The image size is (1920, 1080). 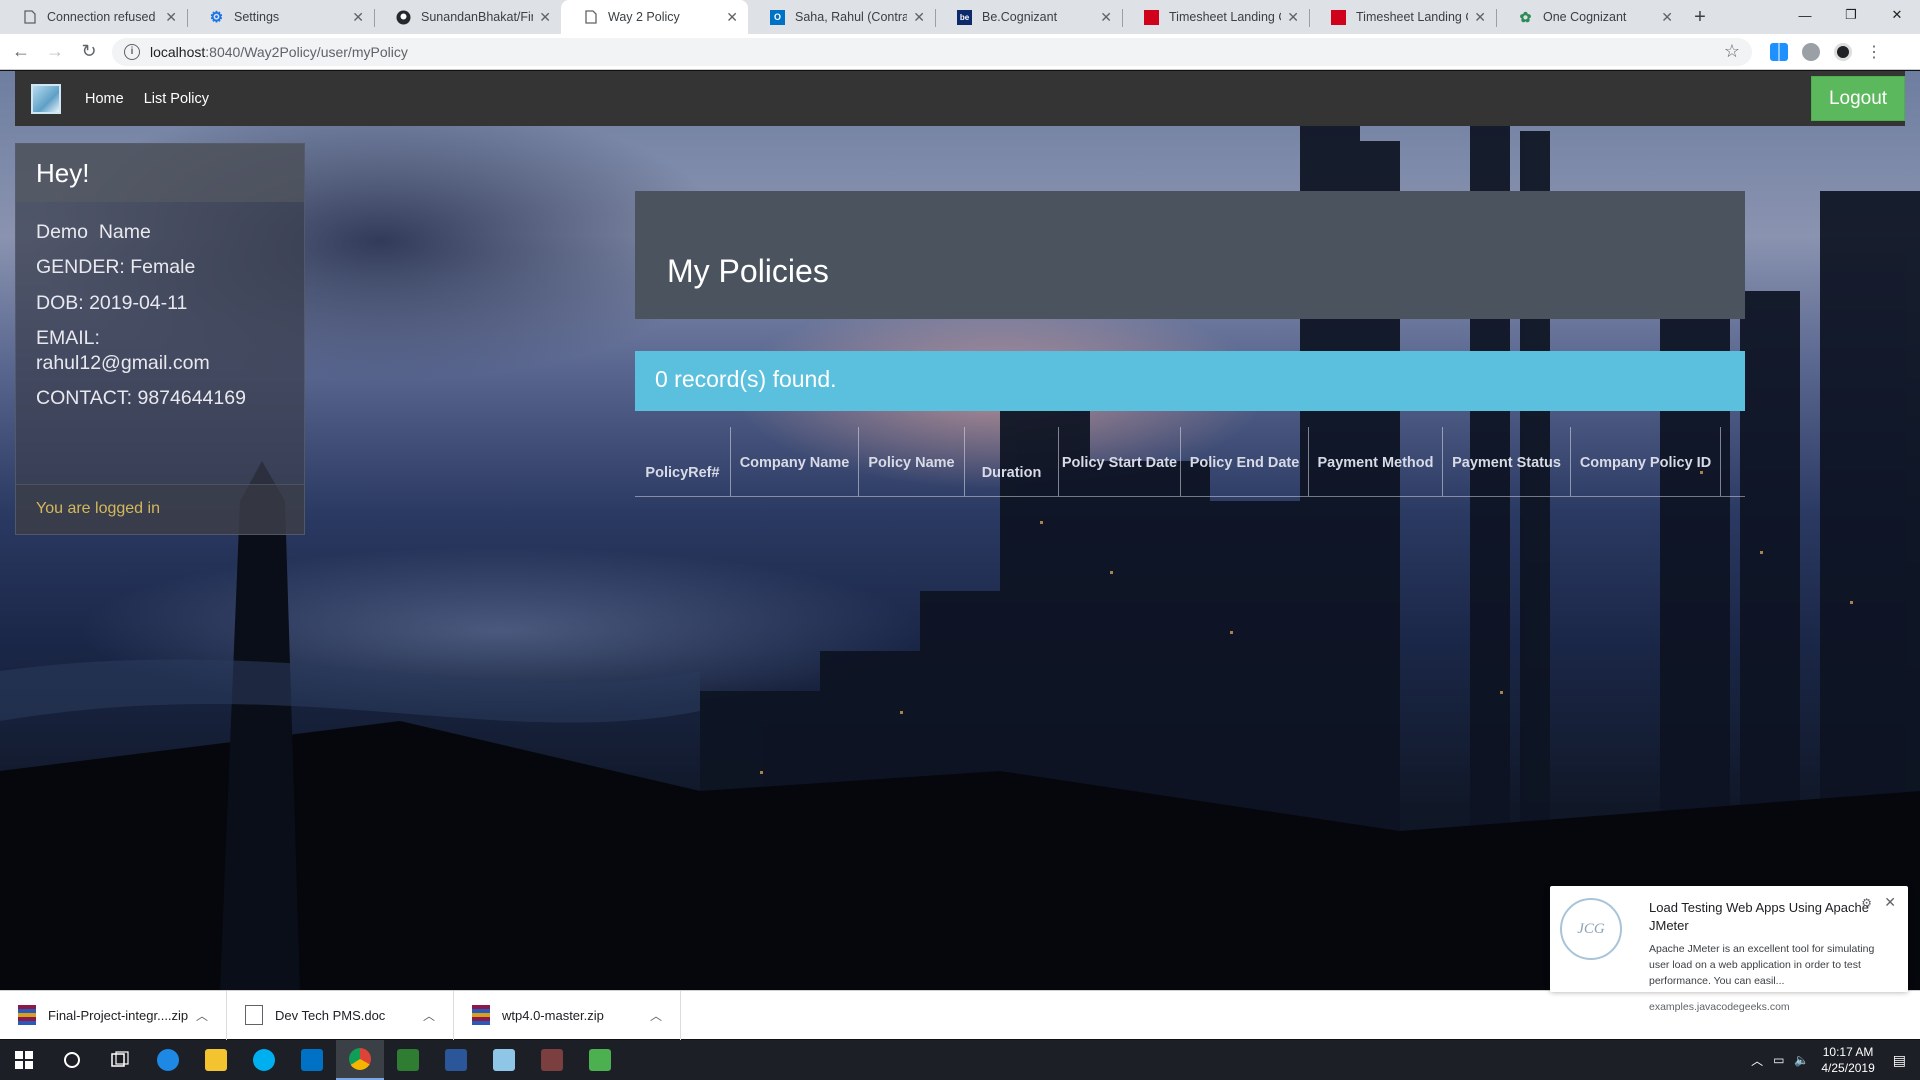 I want to click on policies-header: My Policies, so click(x=1190, y=255).